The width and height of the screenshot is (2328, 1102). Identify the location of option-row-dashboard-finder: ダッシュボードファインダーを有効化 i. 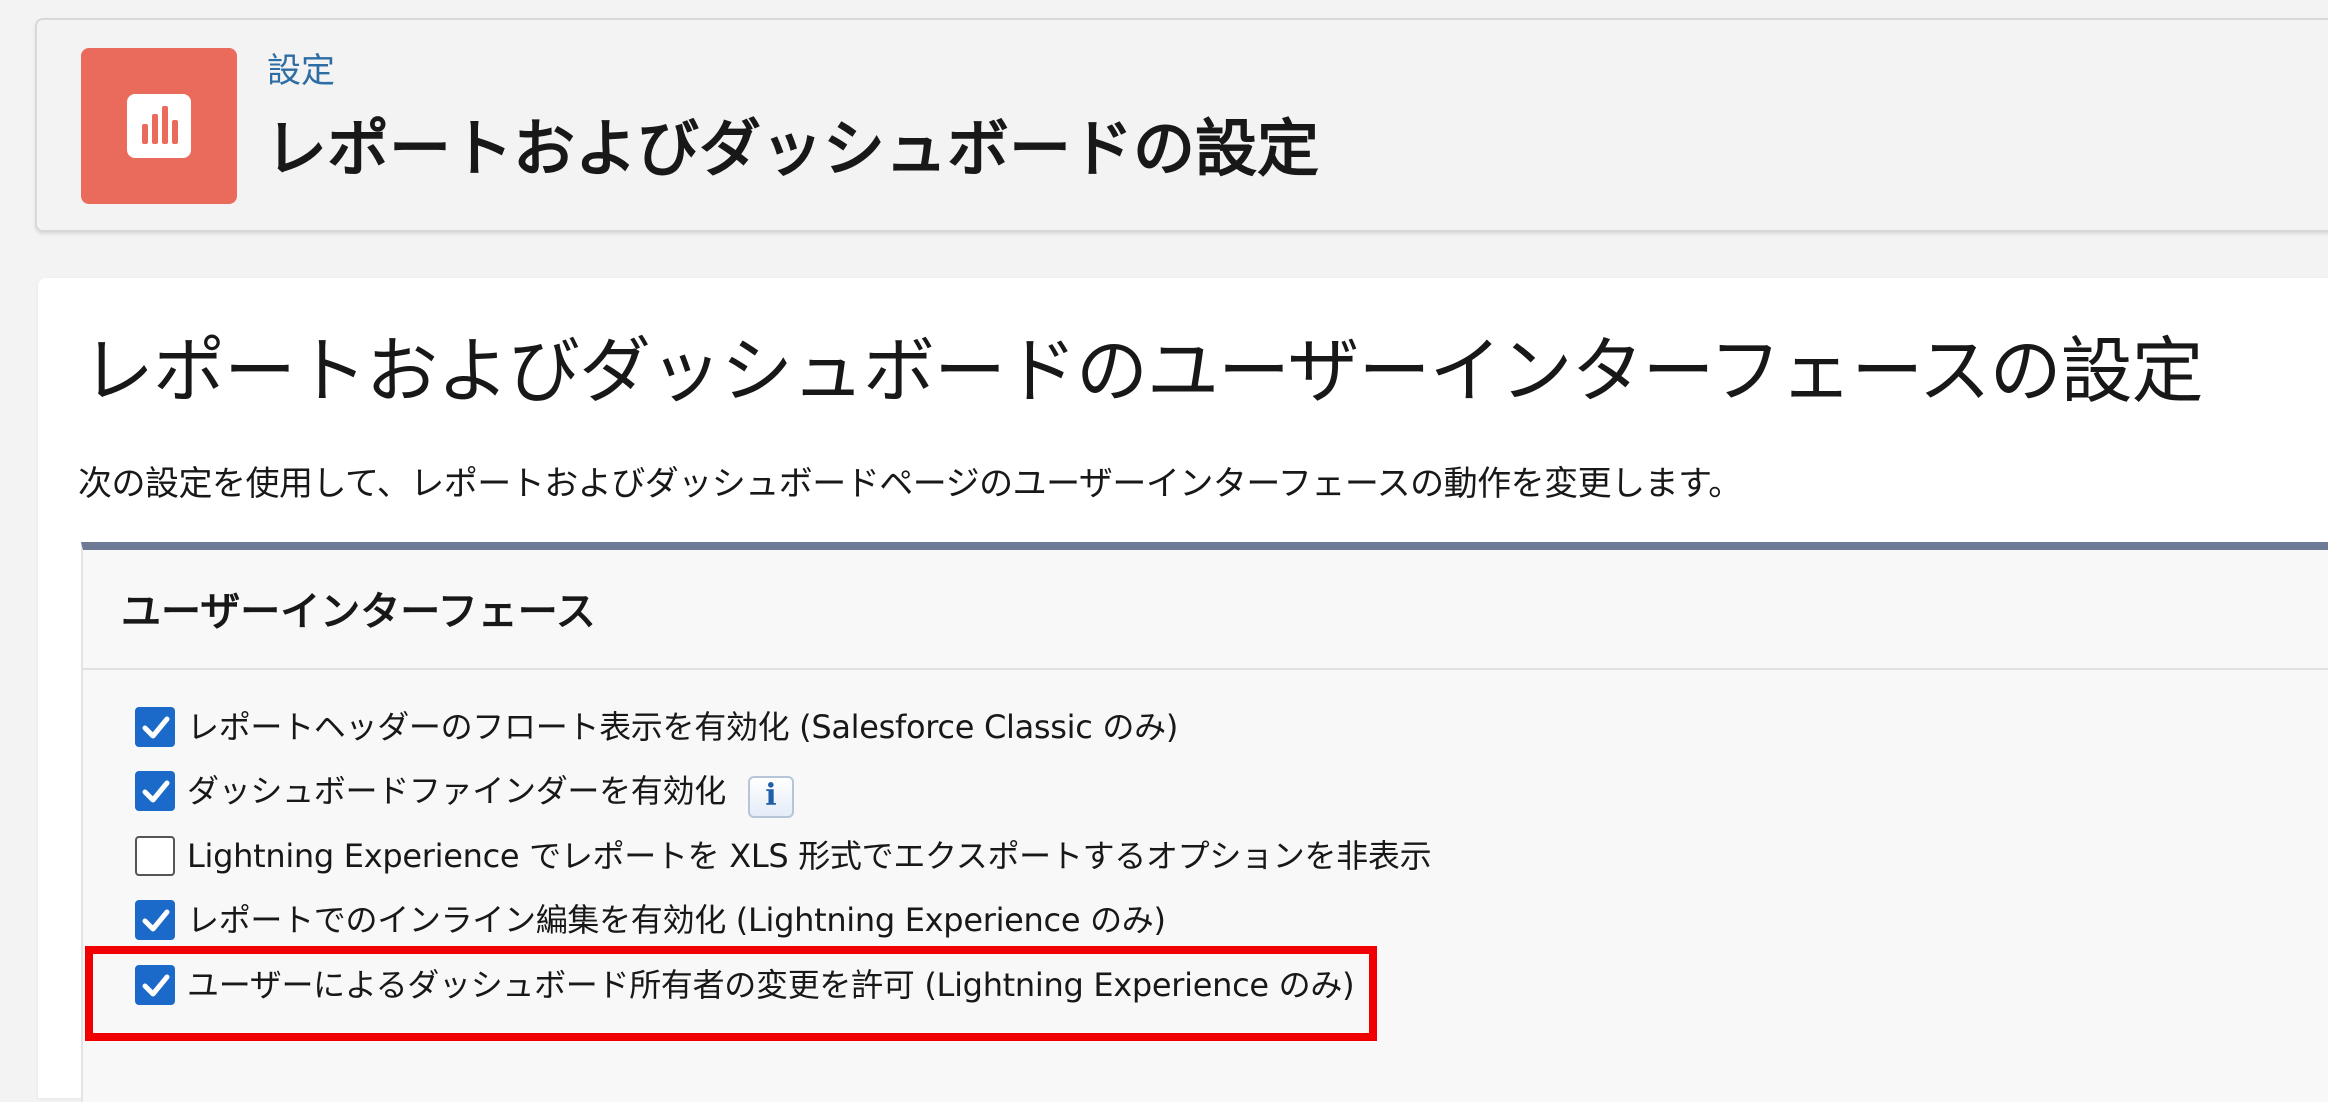
(464, 792).